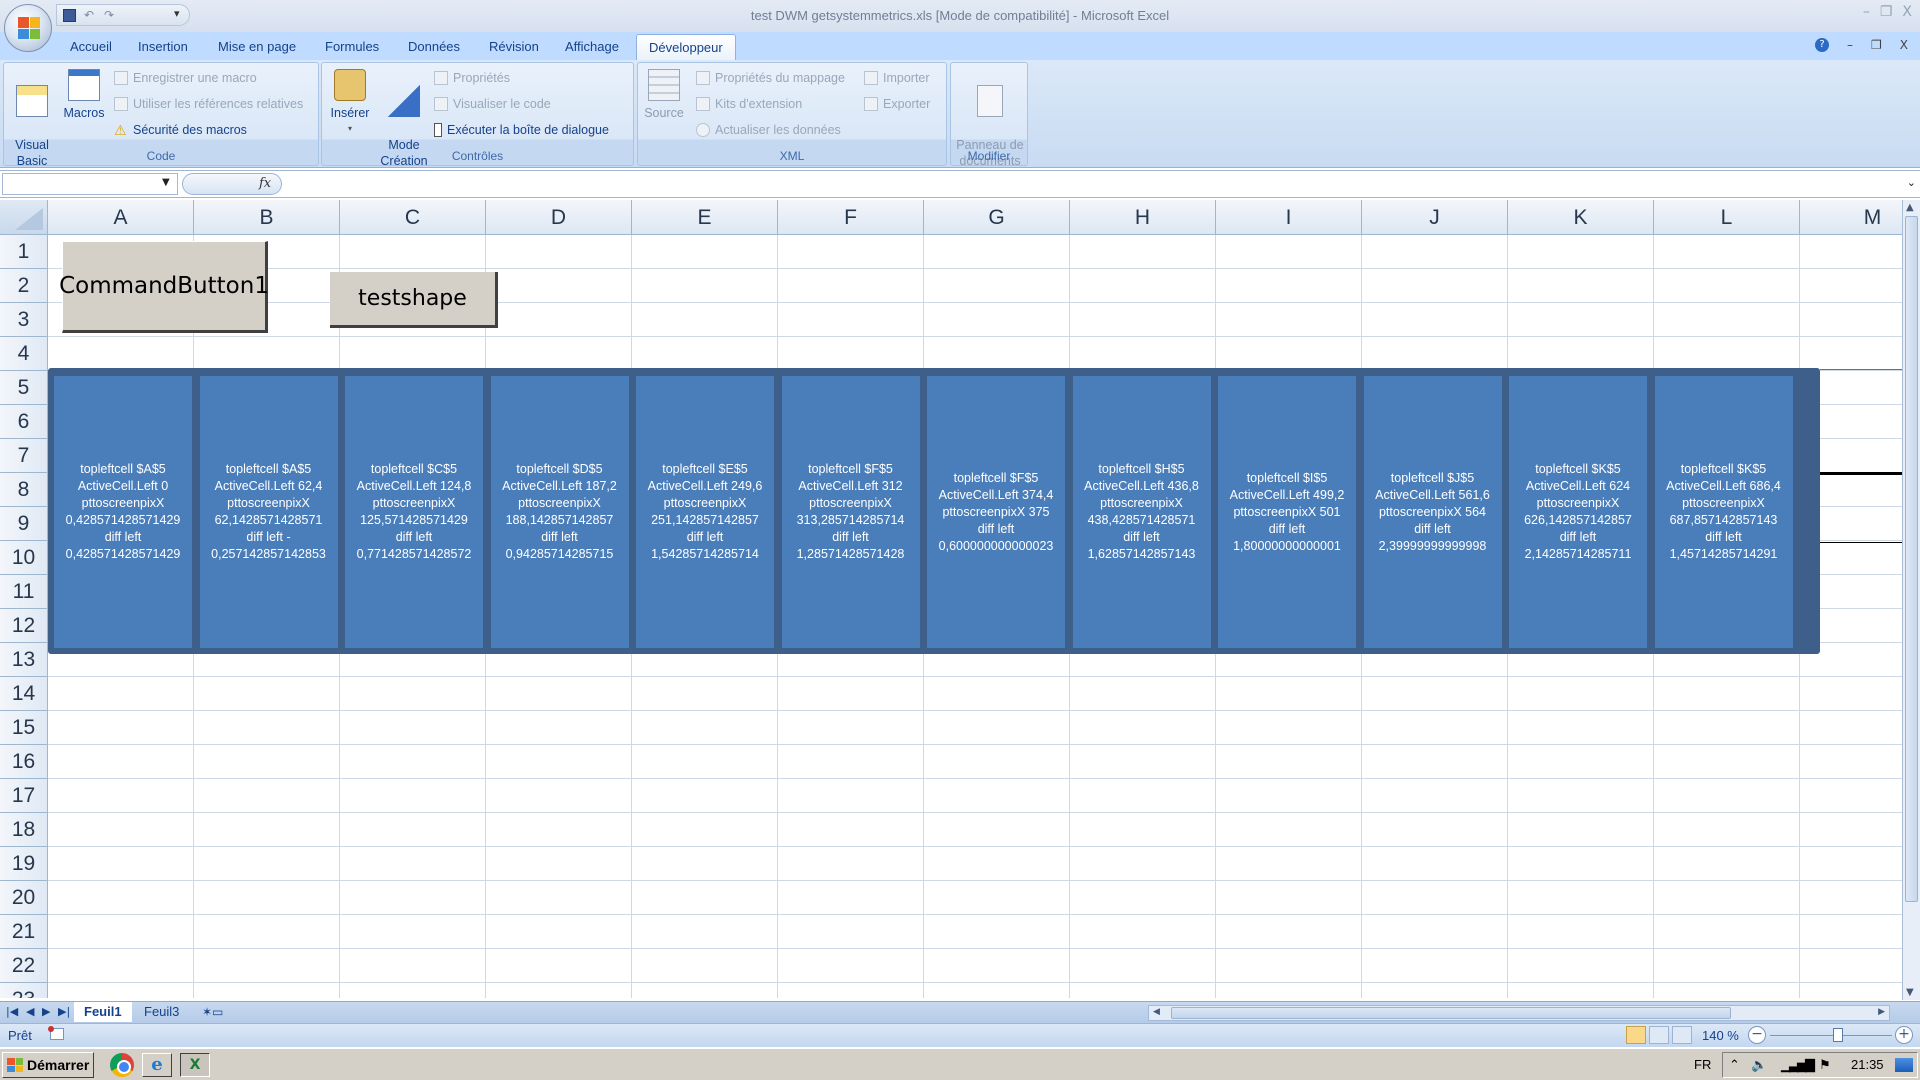 This screenshot has height=1080, width=1920. What do you see at coordinates (1867, 1064) in the screenshot?
I see `clock: 21:35` at bounding box center [1867, 1064].